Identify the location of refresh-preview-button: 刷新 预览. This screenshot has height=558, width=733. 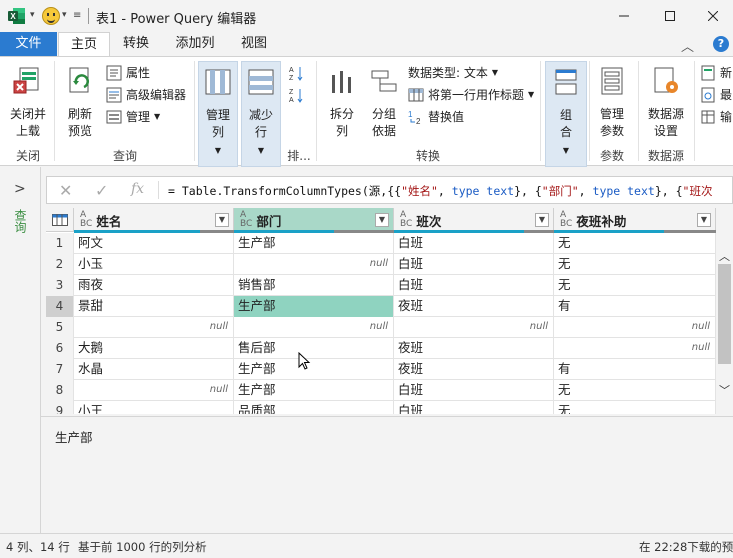
(80, 103).